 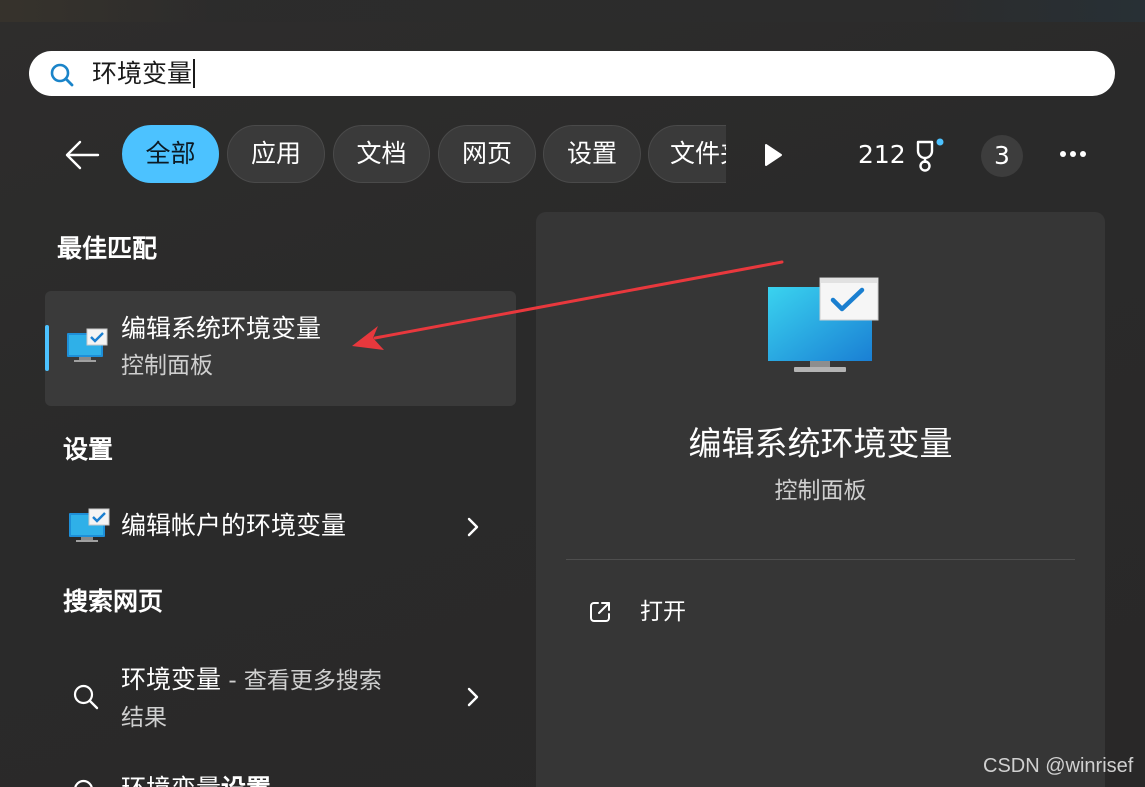 What do you see at coordinates (171, 679) in the screenshot?
I see `web-result-query: 环境变量` at bounding box center [171, 679].